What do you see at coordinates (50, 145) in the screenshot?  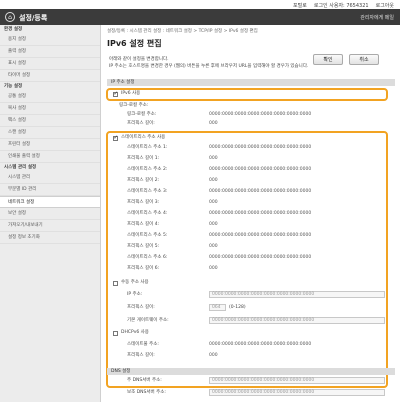 I see `sidebar-item-printer: 프린터 설정` at bounding box center [50, 145].